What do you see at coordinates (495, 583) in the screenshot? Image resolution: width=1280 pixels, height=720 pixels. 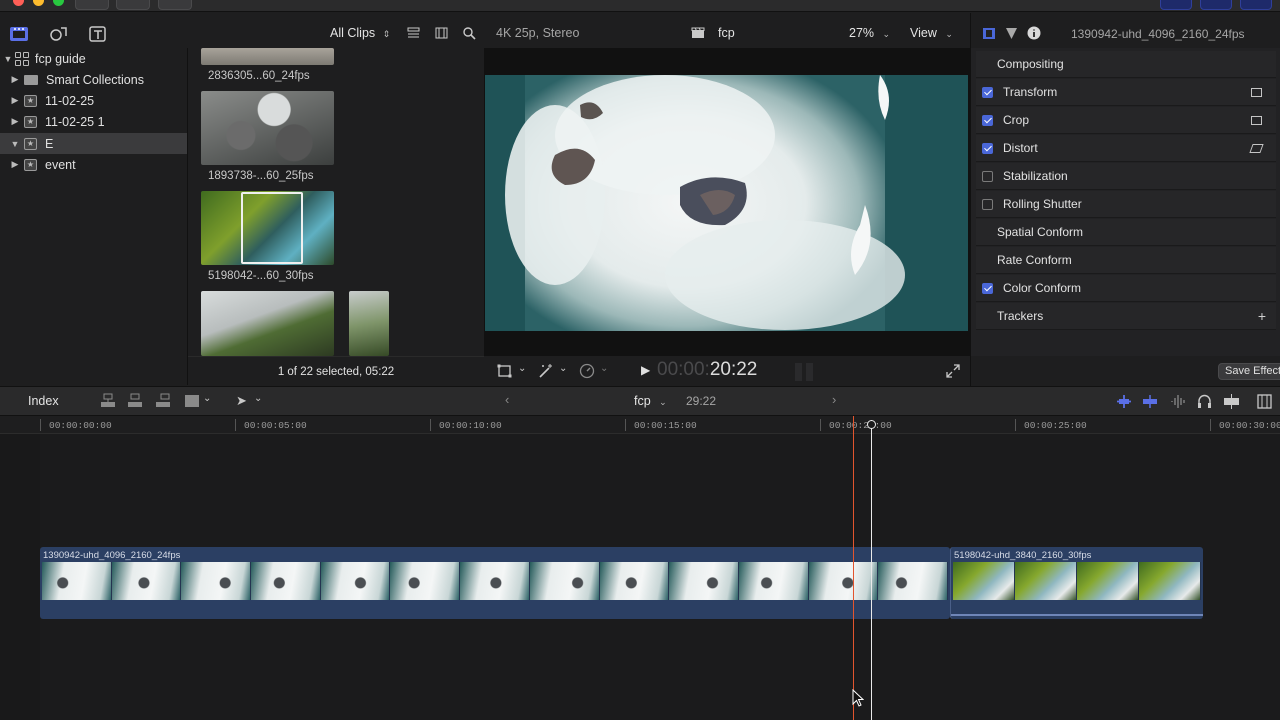 I see `timeline-clip: 1390942-uhd_4096_2160_24fps` at bounding box center [495, 583].